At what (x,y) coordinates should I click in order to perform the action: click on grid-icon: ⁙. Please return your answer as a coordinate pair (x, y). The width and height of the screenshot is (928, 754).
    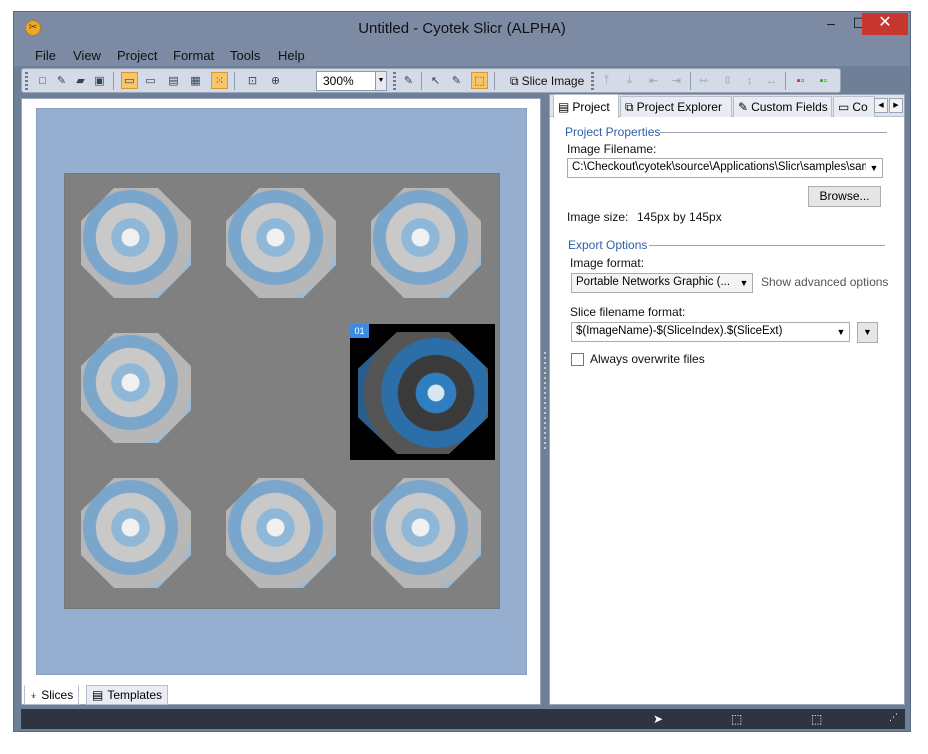
    Looking at the image, I should click on (219, 80).